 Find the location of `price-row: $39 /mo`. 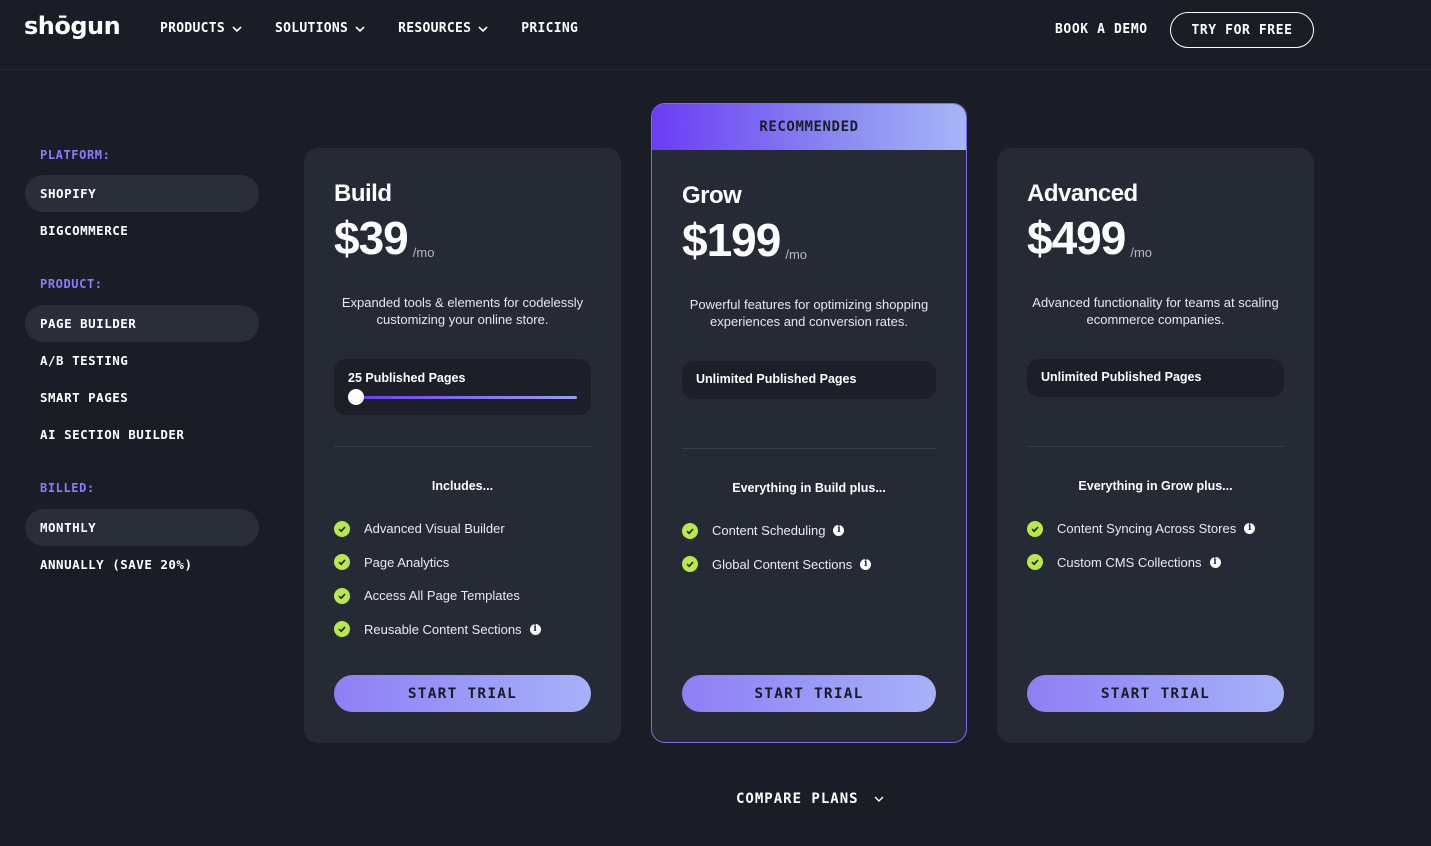

price-row: $39 /mo is located at coordinates (384, 238).